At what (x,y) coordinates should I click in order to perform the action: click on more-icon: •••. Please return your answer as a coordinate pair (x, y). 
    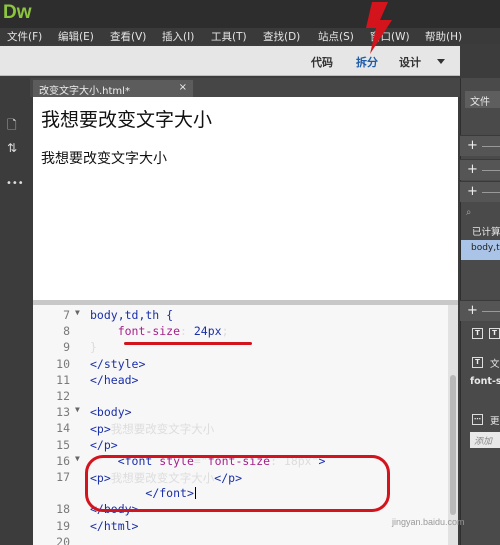
    Looking at the image, I should click on (15, 183).